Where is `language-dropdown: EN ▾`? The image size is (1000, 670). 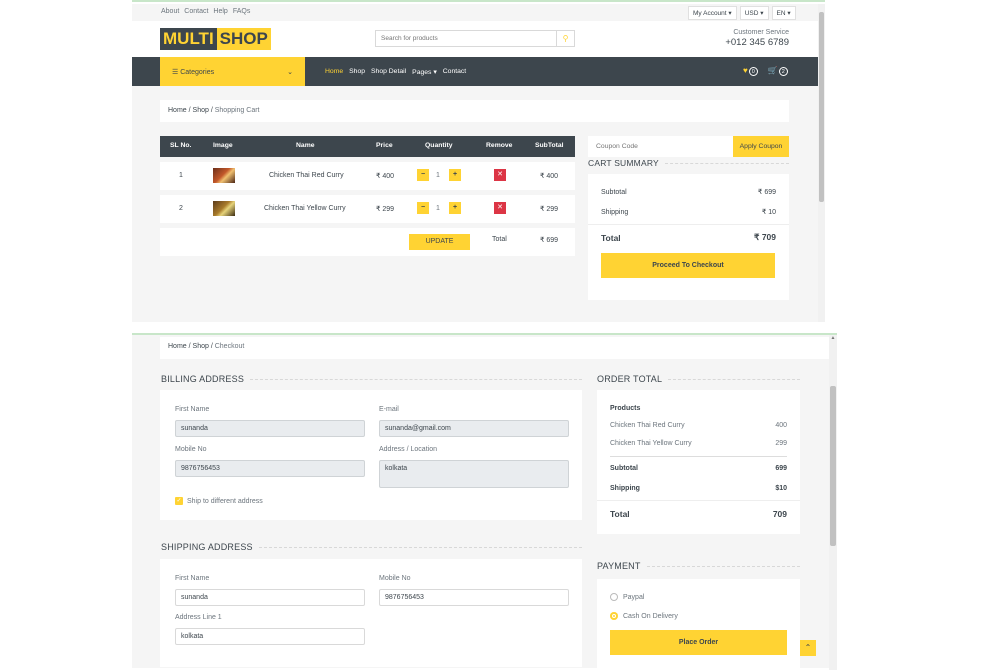
language-dropdown: EN ▾ is located at coordinates (783, 13).